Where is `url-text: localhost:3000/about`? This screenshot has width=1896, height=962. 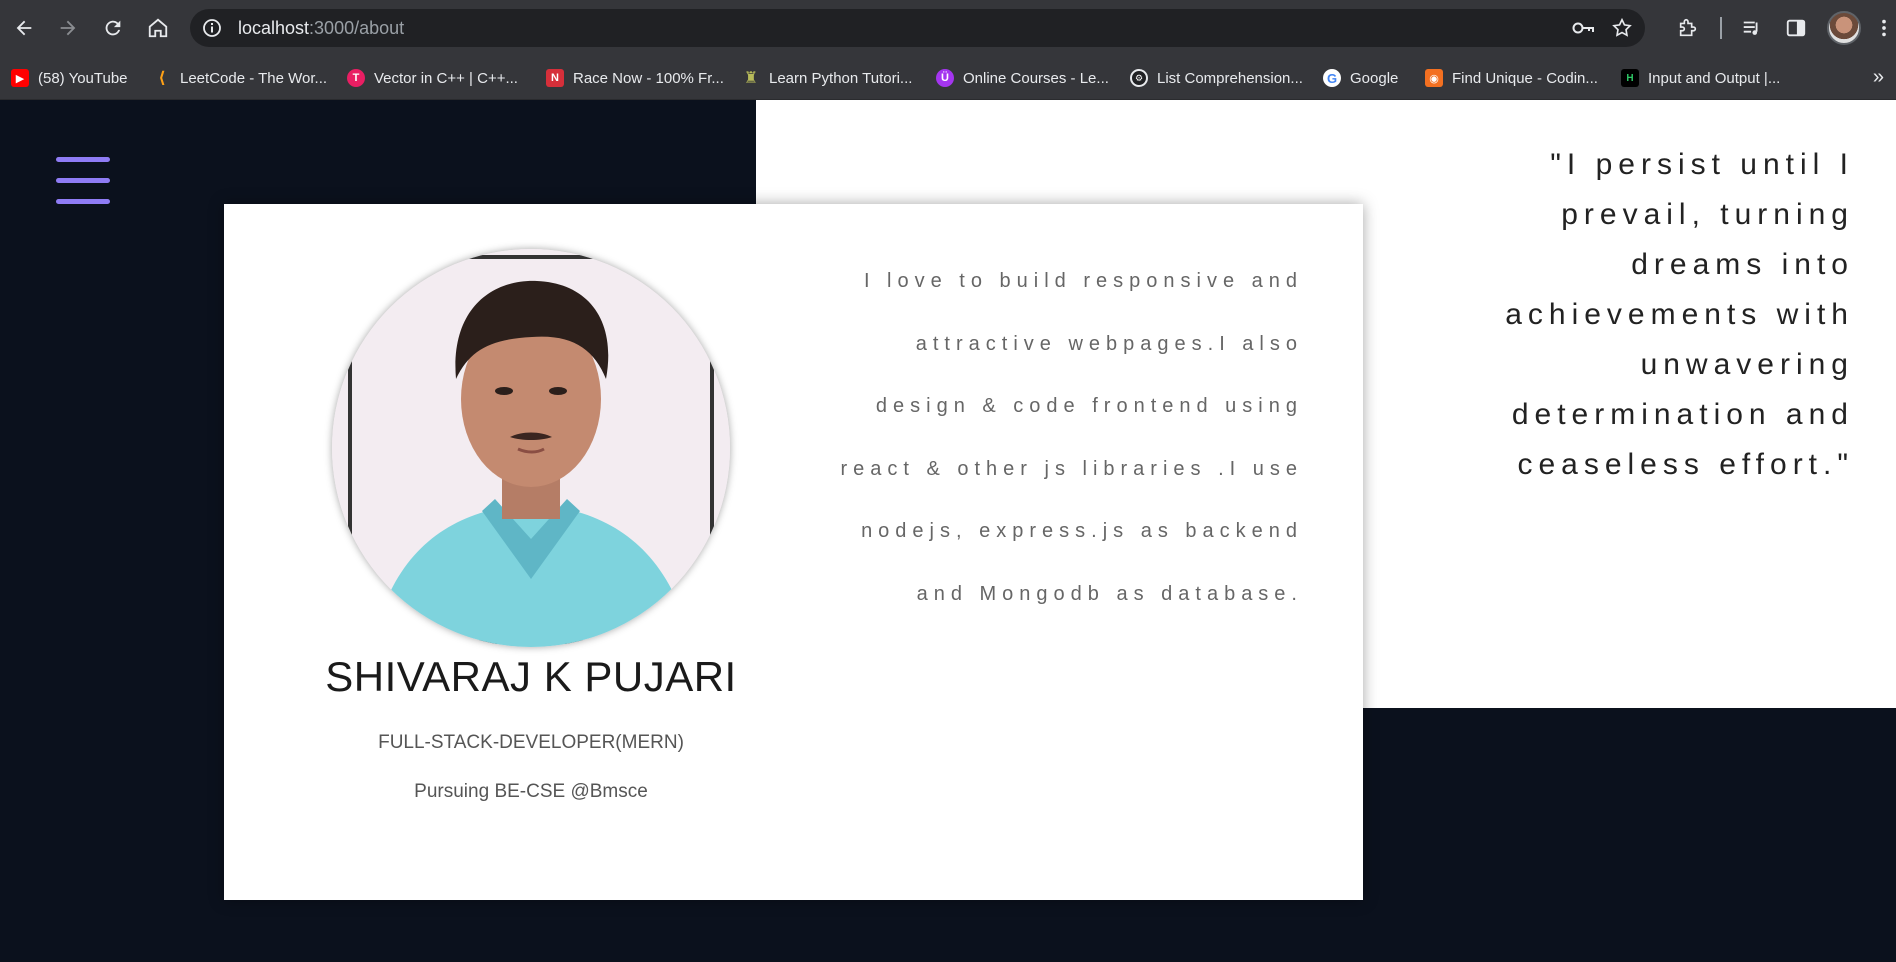 url-text: localhost:3000/about is located at coordinates (321, 28).